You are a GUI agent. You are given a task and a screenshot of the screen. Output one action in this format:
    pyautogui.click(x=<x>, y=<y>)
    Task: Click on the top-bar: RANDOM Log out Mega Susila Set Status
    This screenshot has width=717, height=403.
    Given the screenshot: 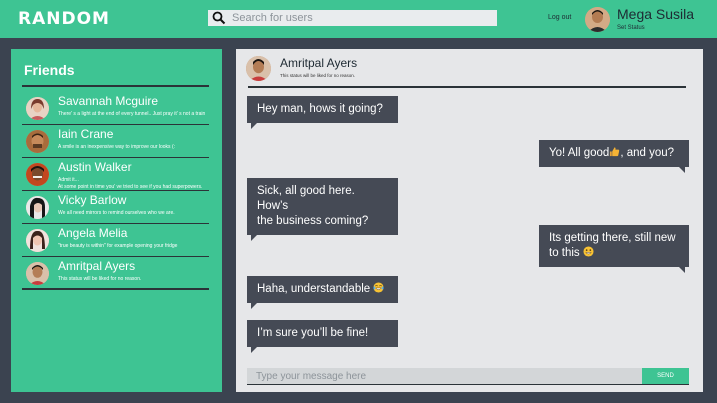 What is the action you would take?
    pyautogui.click(x=358, y=19)
    